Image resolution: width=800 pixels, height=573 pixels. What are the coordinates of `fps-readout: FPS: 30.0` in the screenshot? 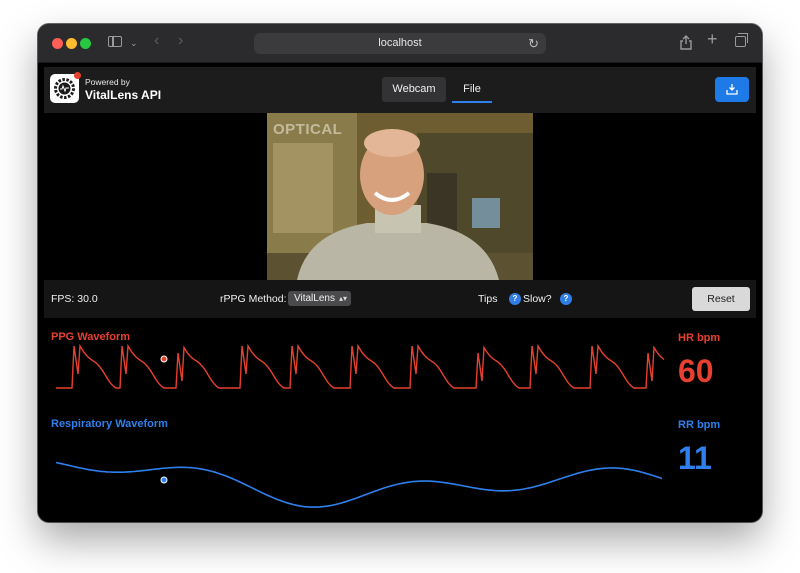 It's located at (74, 299).